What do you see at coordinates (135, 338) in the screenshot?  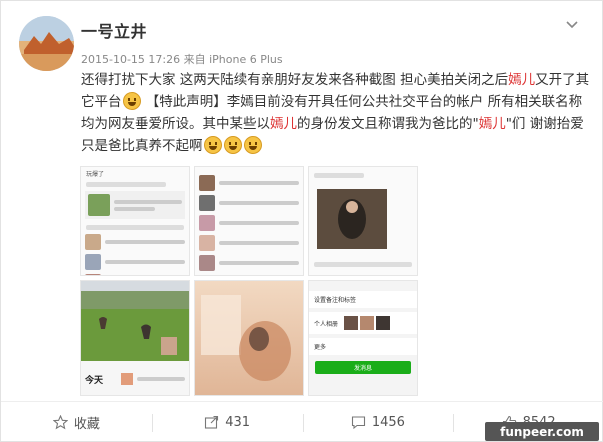 I see `image-thumbnail-4: 今天` at bounding box center [135, 338].